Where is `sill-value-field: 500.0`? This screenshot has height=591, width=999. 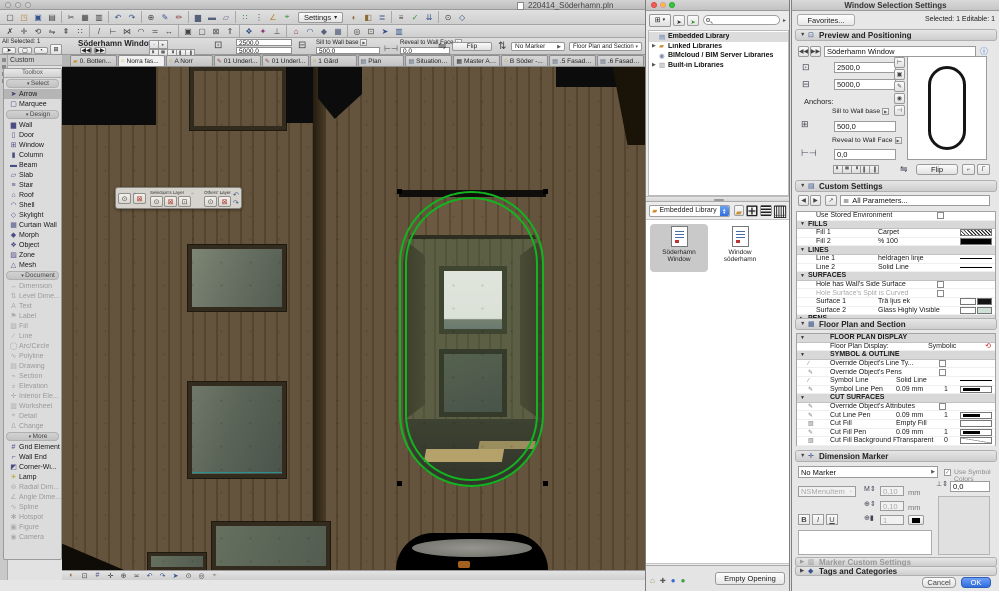
sill-value-field: 500.0 is located at coordinates (348, 51).